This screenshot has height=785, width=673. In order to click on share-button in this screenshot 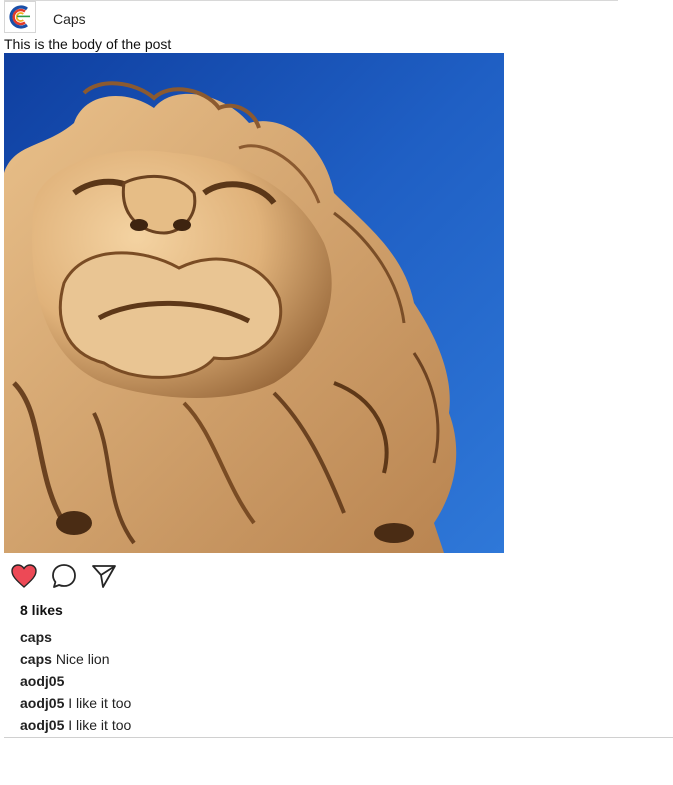, I will do `click(104, 576)`.